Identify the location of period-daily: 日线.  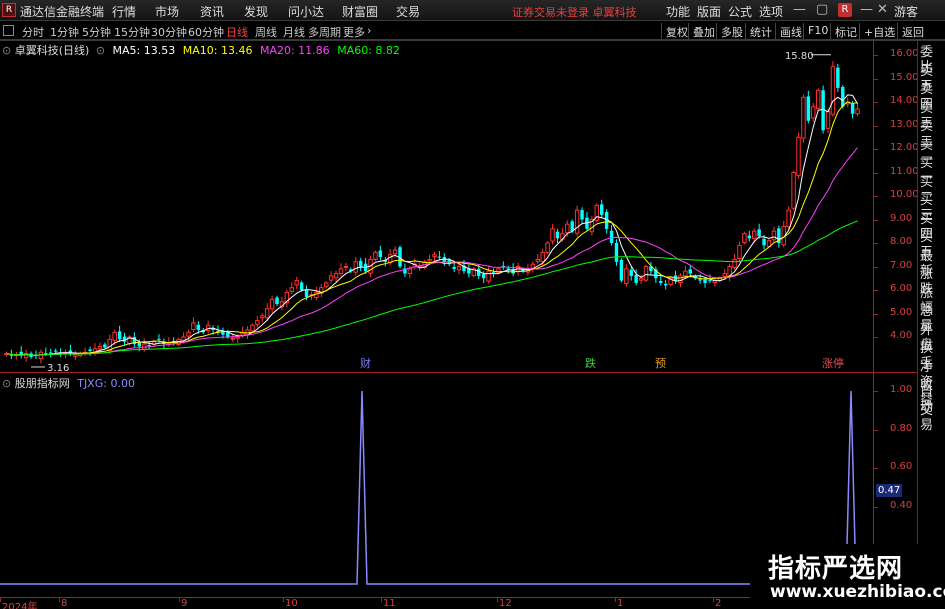
(237, 32).